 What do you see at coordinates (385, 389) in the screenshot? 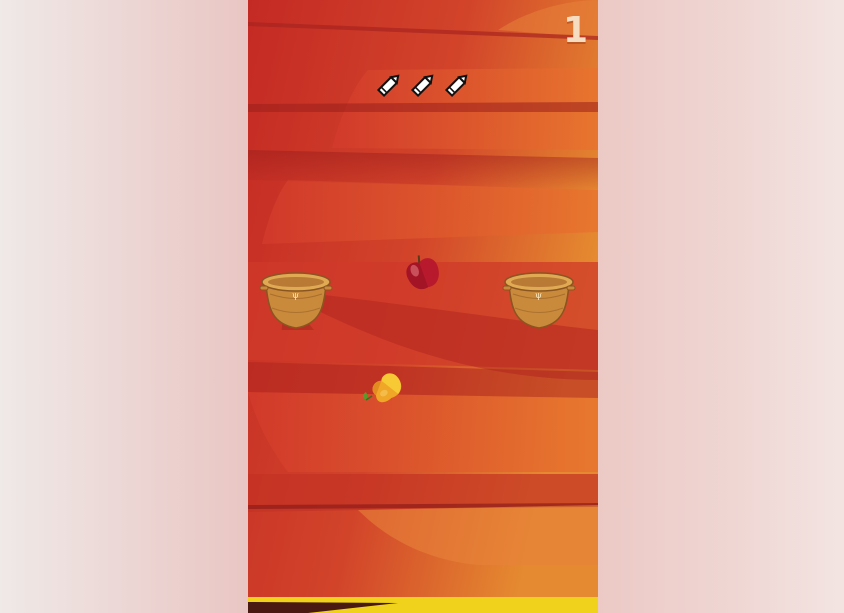
I see `pear-icon` at bounding box center [385, 389].